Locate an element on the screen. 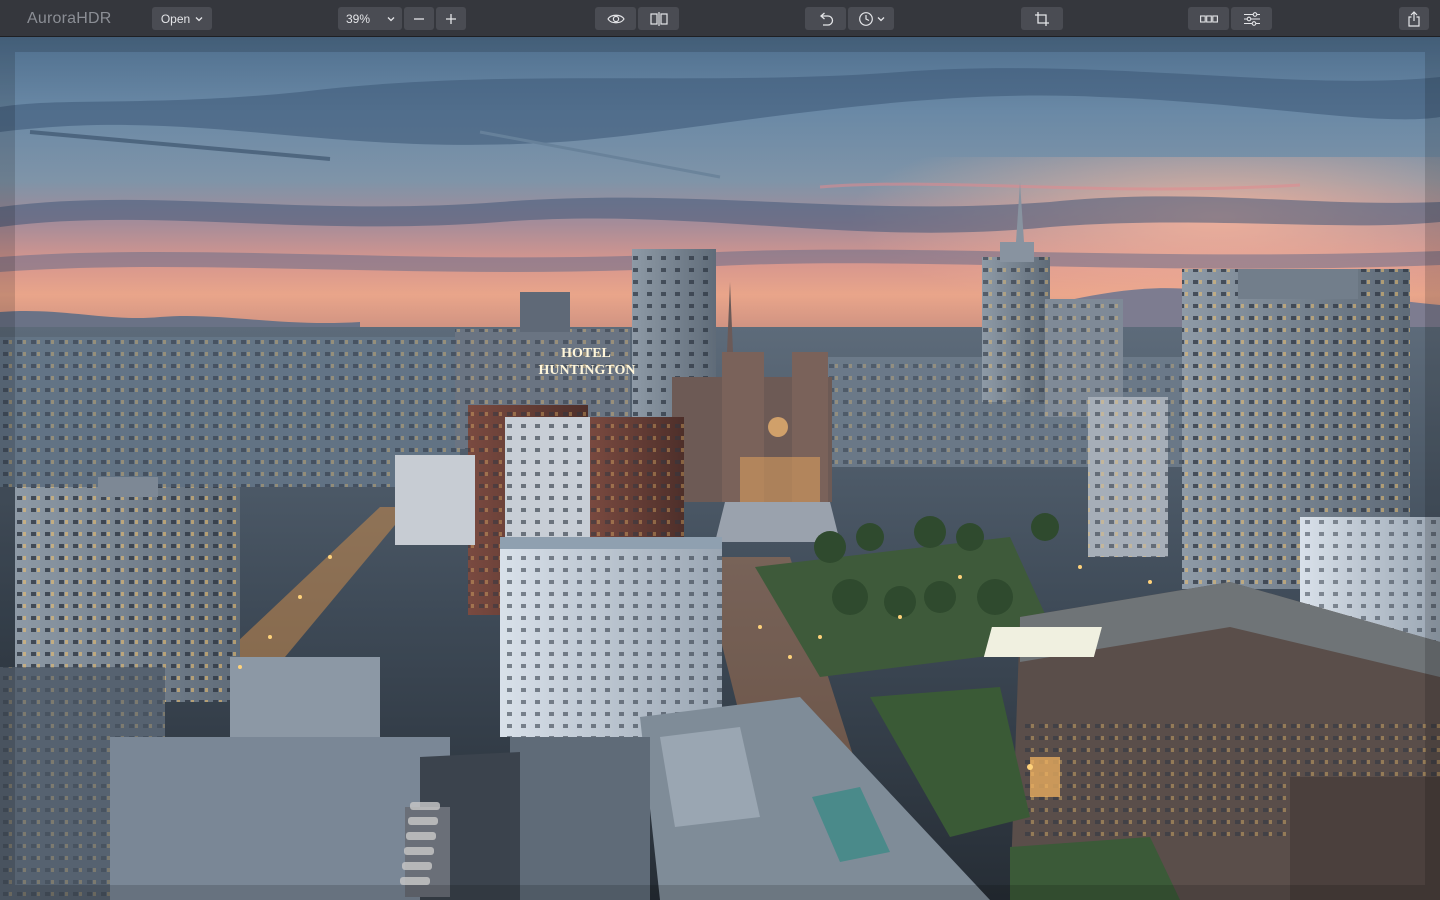 This screenshot has height=900, width=1440. filmstrip-icon is located at coordinates (1208, 18).